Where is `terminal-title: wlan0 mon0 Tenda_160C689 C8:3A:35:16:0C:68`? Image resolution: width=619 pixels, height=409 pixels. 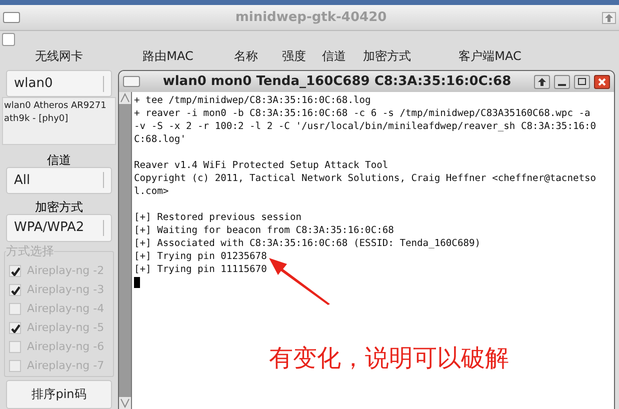
terminal-title: wlan0 mon0 Tenda_160C689 C8:3A:35:16:0C:68 is located at coordinates (337, 81).